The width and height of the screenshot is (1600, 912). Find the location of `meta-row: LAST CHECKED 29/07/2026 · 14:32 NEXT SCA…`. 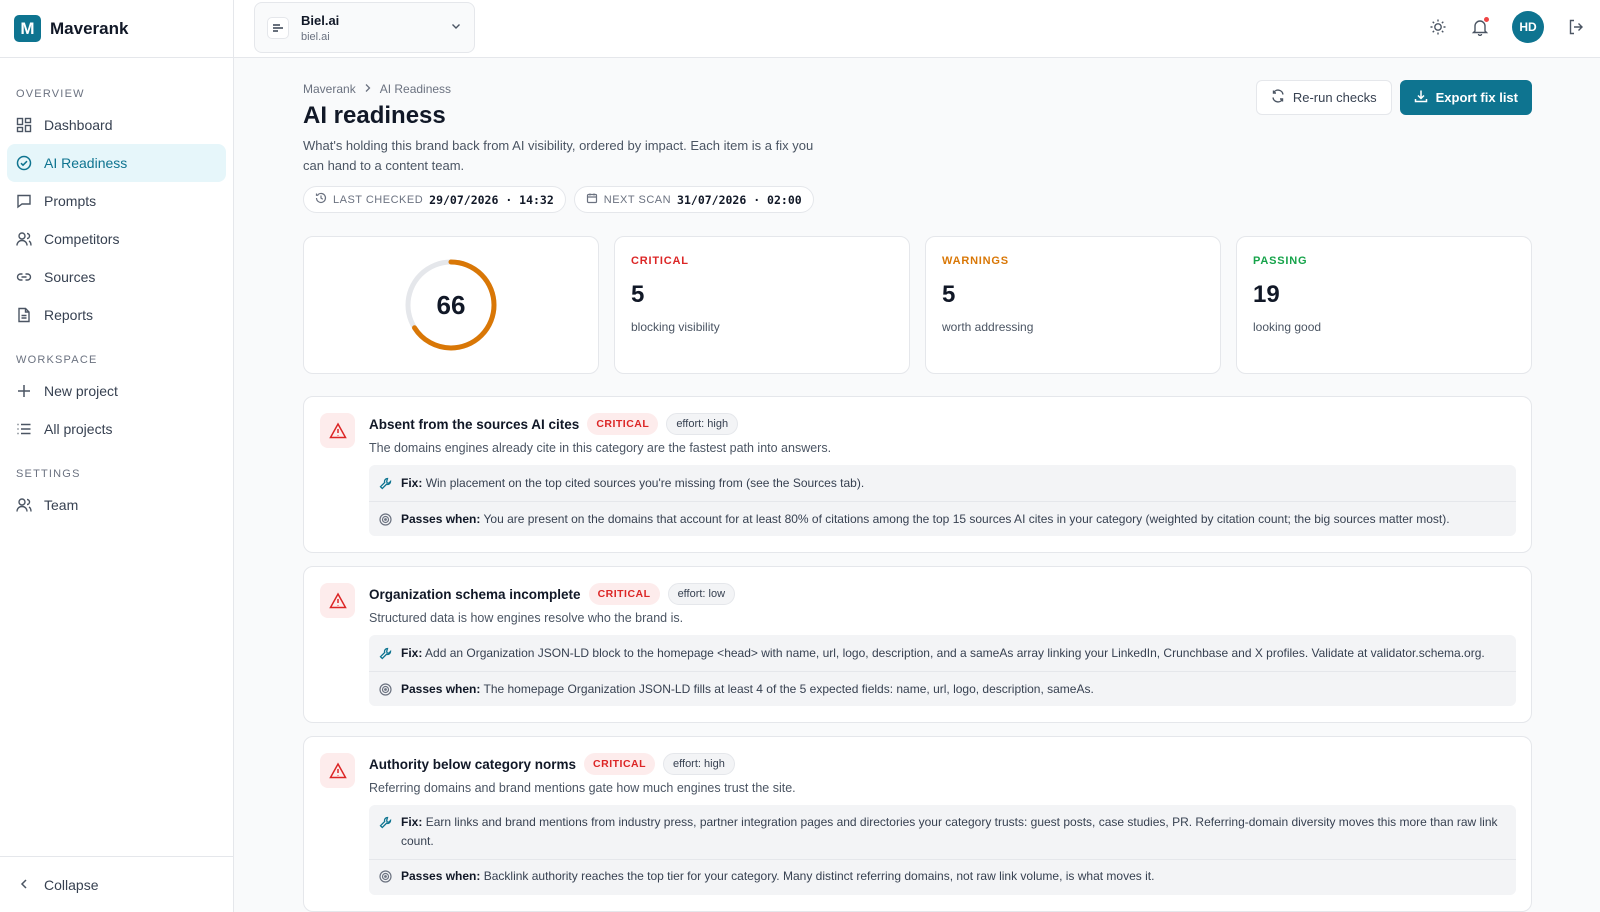

meta-row: LAST CHECKED 29/07/2026 · 14:32 NEXT SCA… is located at coordinates (558, 199).